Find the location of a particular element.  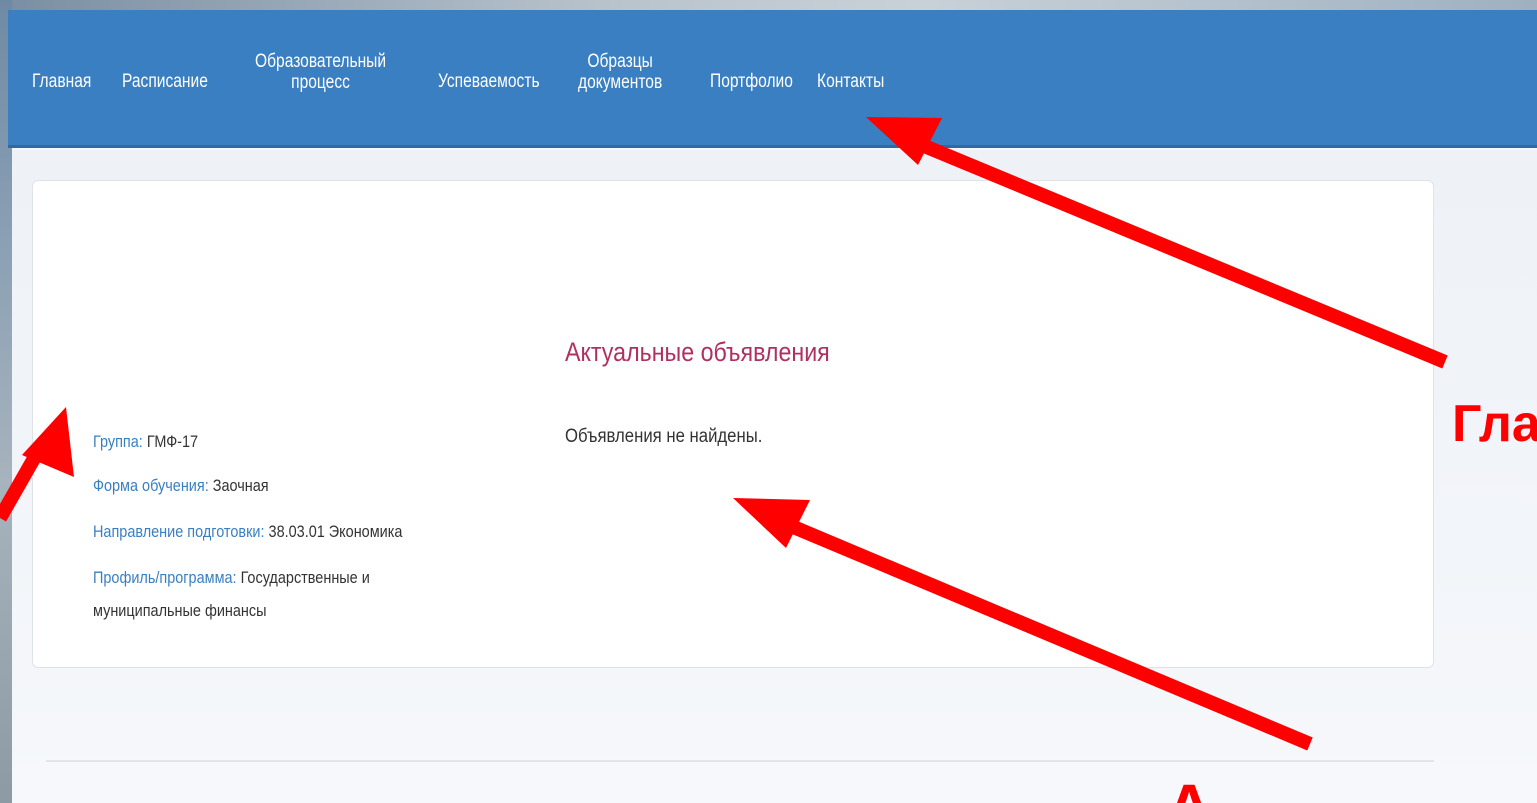

arrow-to-announcements is located at coordinates (1023, 624).